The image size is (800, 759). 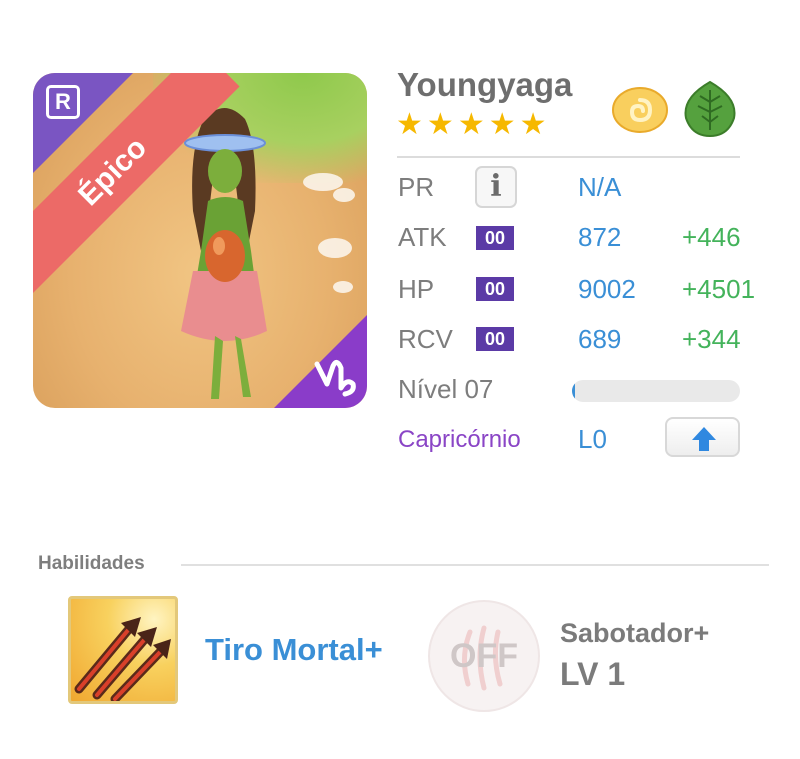 I want to click on hp-tag: 00, so click(x=495, y=289).